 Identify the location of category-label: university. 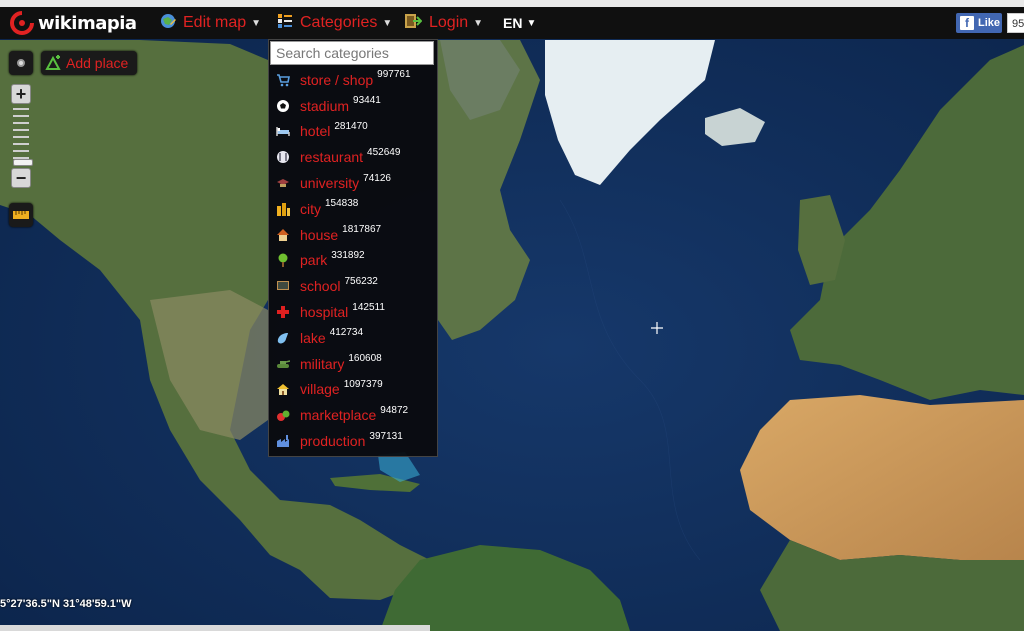
(330, 183).